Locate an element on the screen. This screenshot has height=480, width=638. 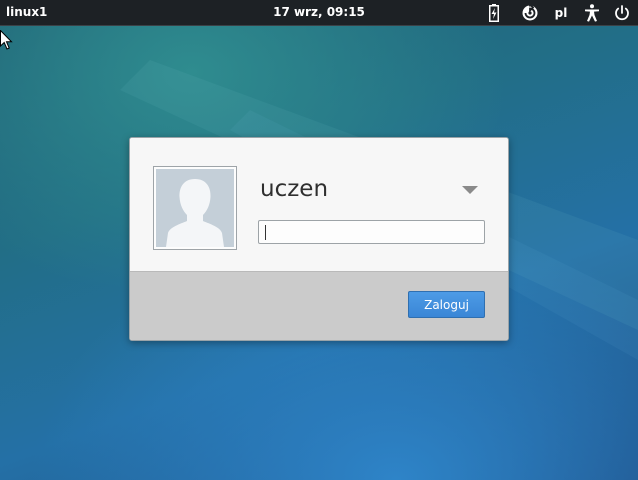
session-menu-icon is located at coordinates (530, 13).